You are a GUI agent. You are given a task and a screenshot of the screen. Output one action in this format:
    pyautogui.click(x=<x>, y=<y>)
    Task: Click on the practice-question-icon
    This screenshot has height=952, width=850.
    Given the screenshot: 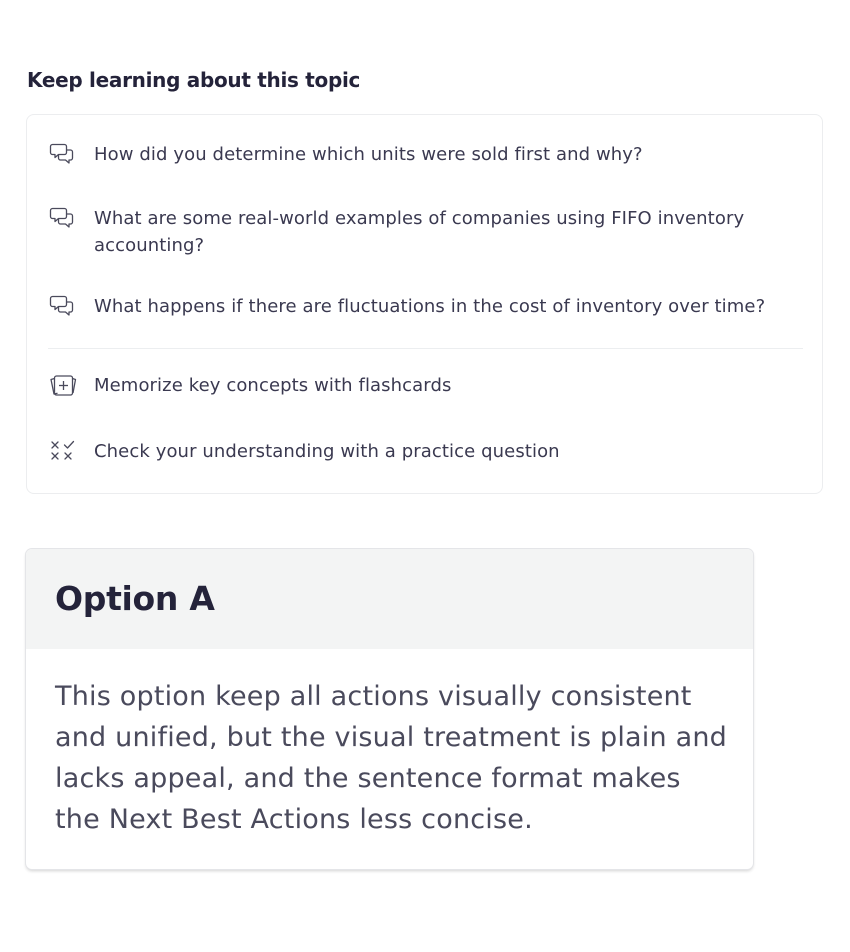 What is the action you would take?
    pyautogui.click(x=63, y=451)
    